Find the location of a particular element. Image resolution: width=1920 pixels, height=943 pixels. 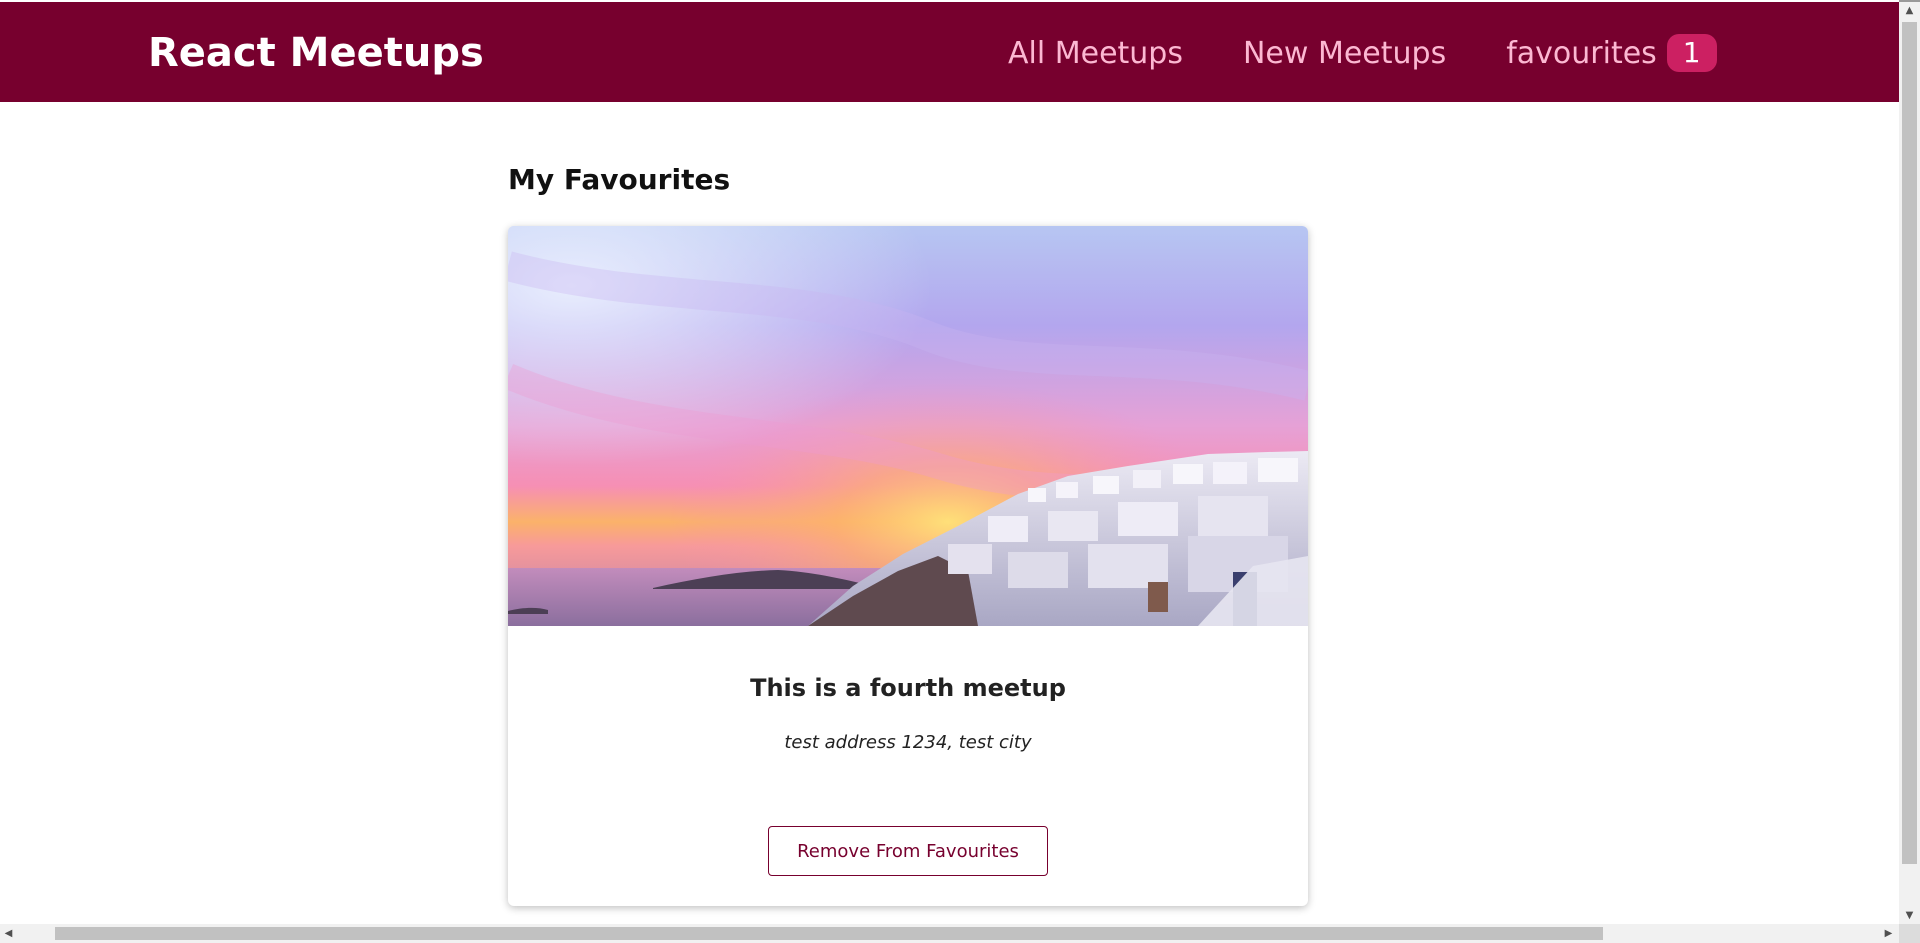

page-title: My Favourites is located at coordinates (619, 179).